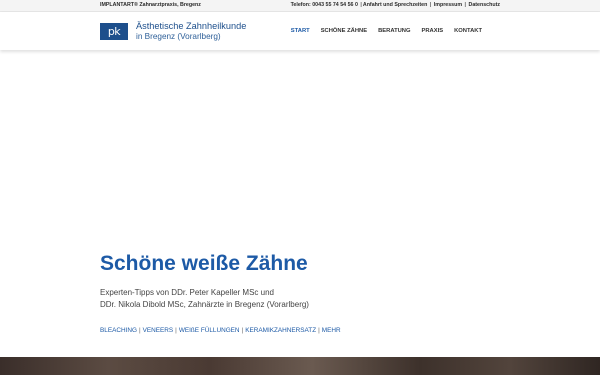  What do you see at coordinates (324, 5) in the screenshot?
I see `phone-number: Telefon: 0043 55 74 54 56 0` at bounding box center [324, 5].